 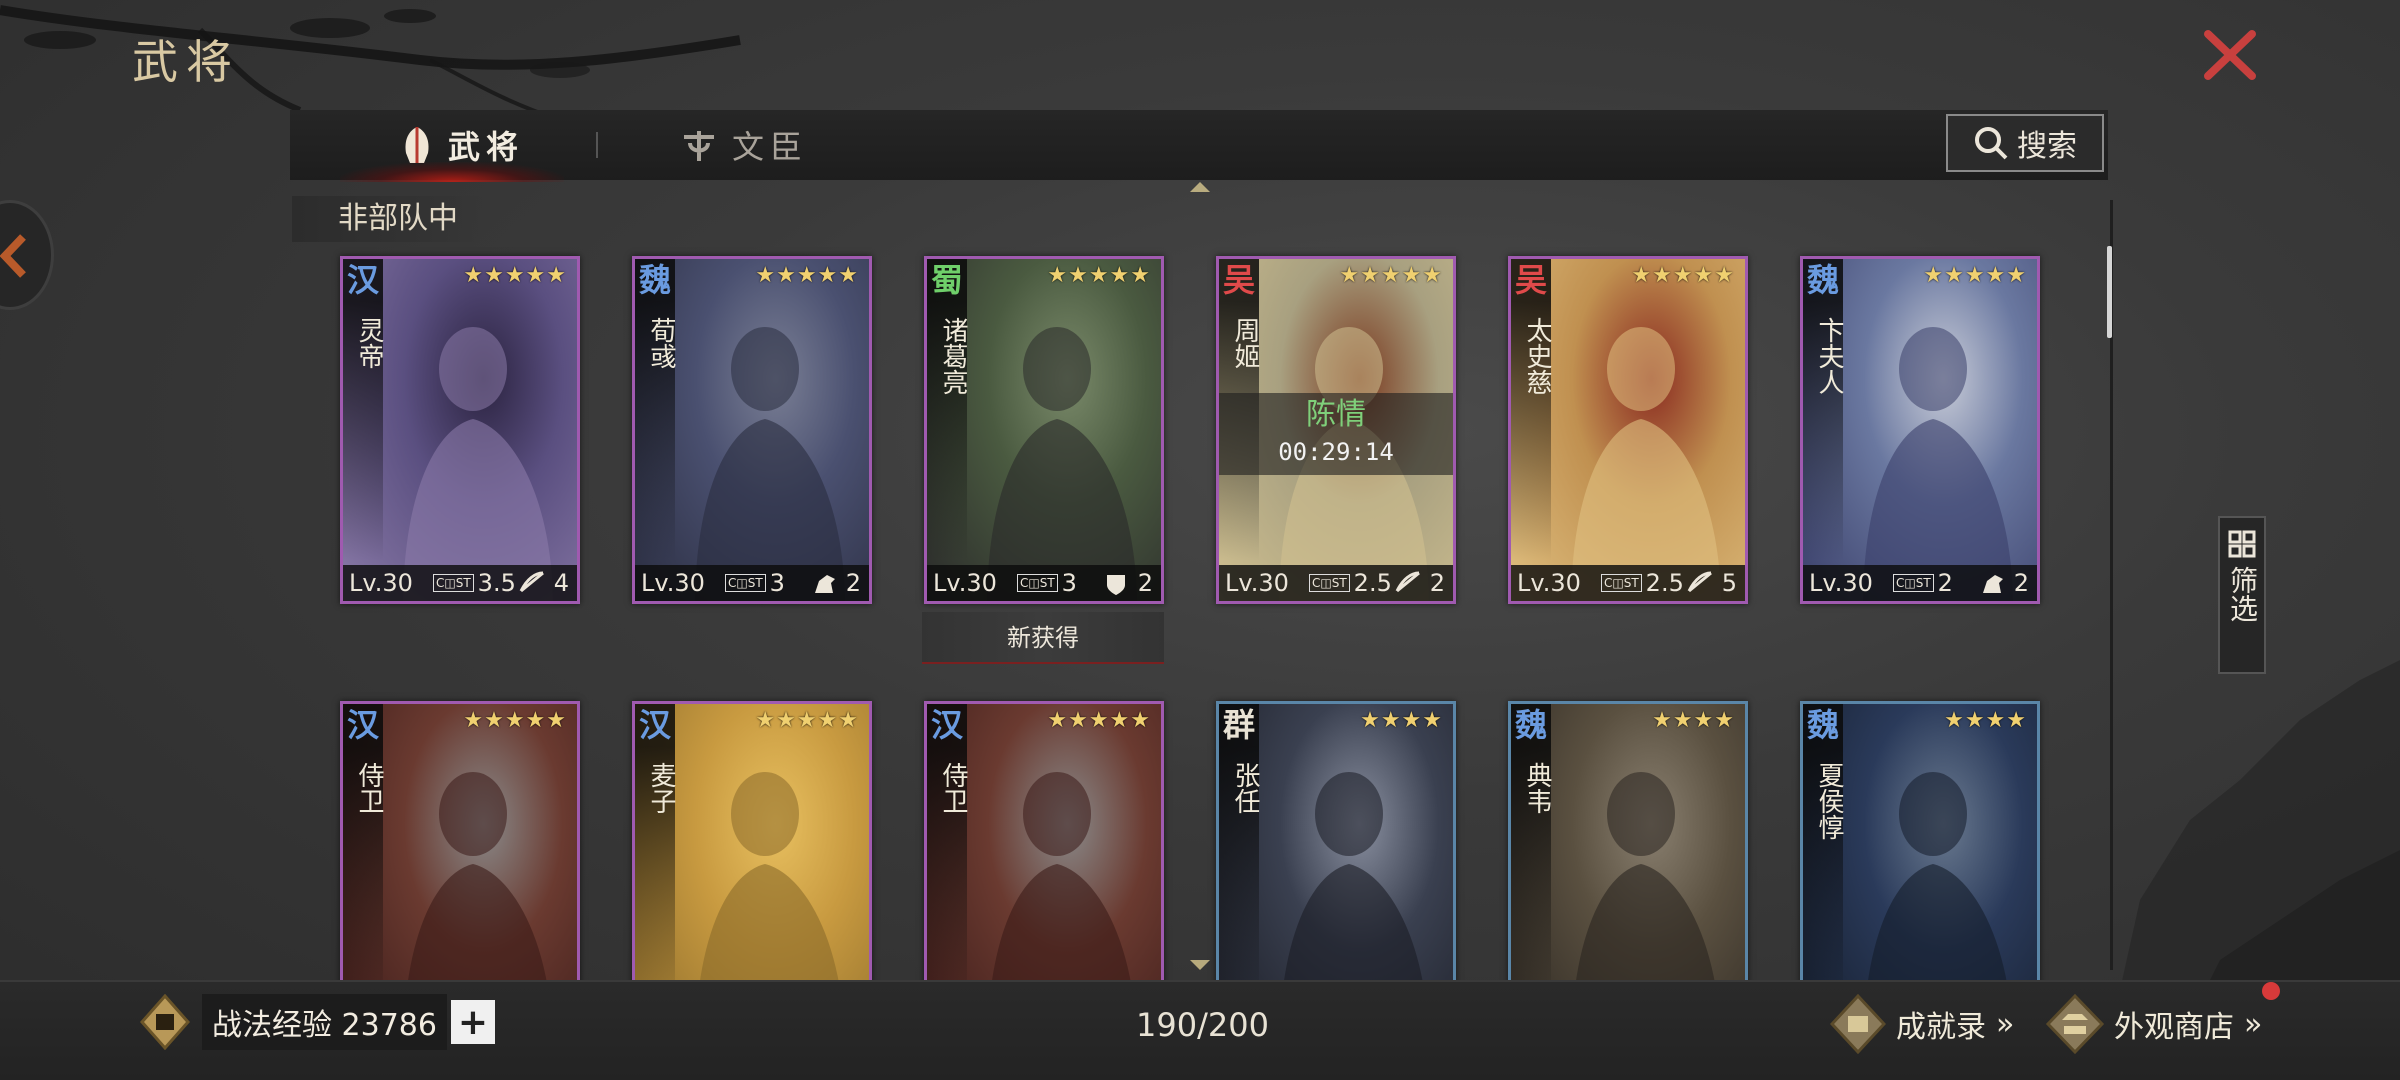 I want to click on general-card: 汉灵帝 ★★★★★ Lv.30 C◫ST 3.5 4, so click(x=460, y=430).